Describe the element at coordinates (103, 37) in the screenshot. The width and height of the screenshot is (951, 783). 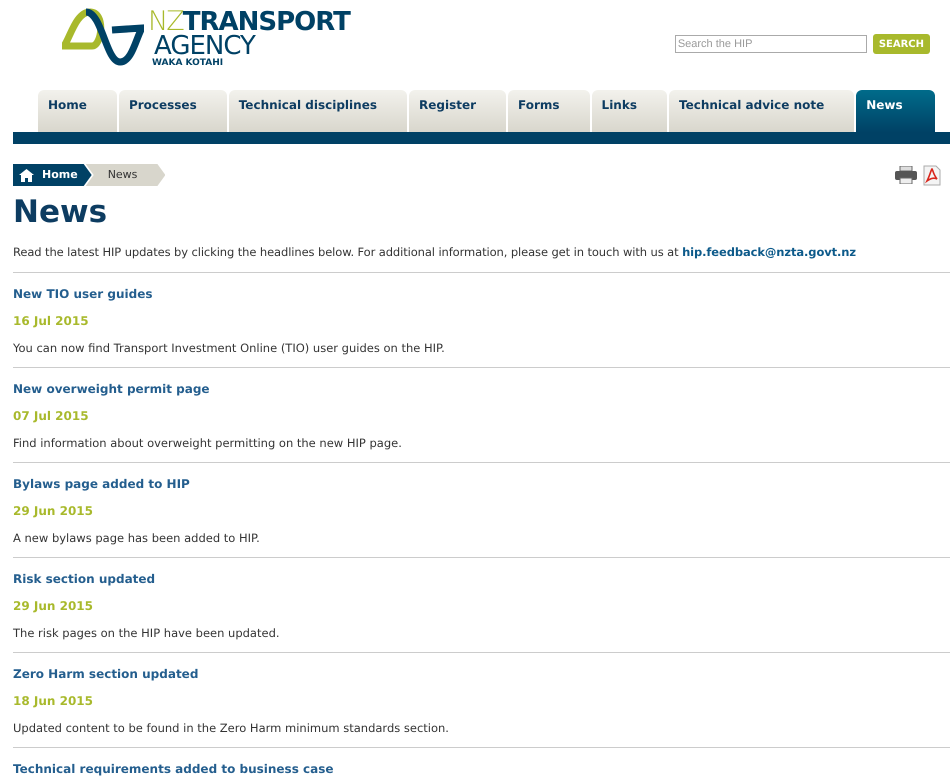
I see `logo-wave-icon` at that location.